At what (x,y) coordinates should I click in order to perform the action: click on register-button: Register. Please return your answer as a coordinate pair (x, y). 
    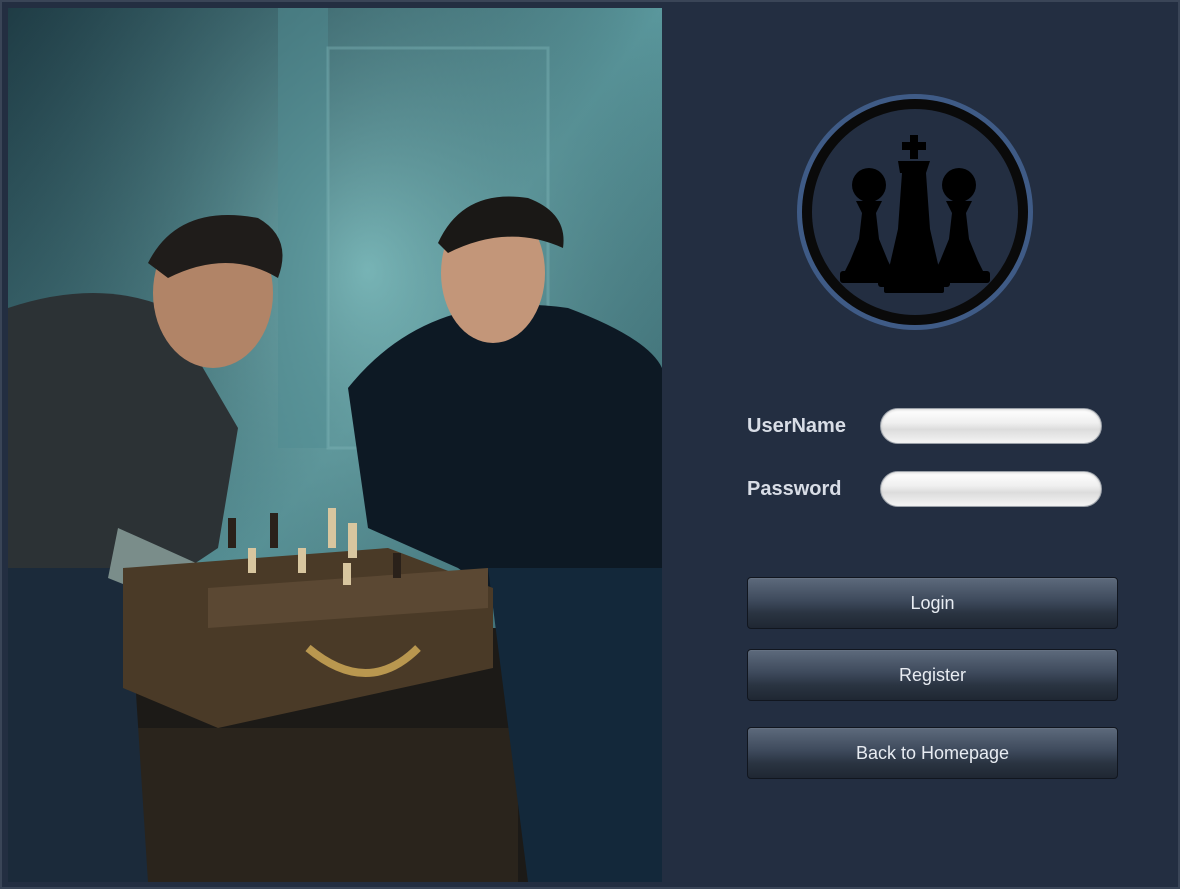
    Looking at the image, I should click on (932, 675).